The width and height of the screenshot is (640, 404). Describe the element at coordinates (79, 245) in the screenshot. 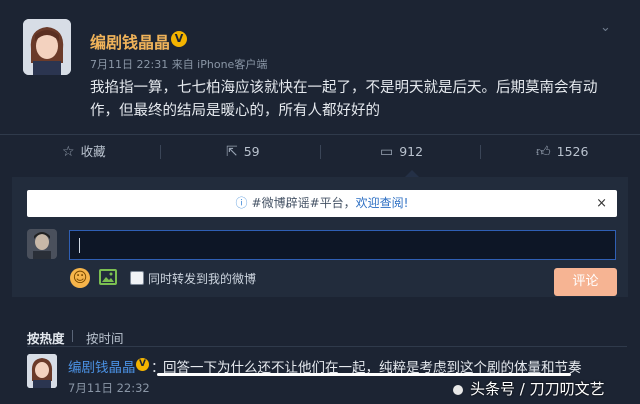

I see `text-cursor` at that location.